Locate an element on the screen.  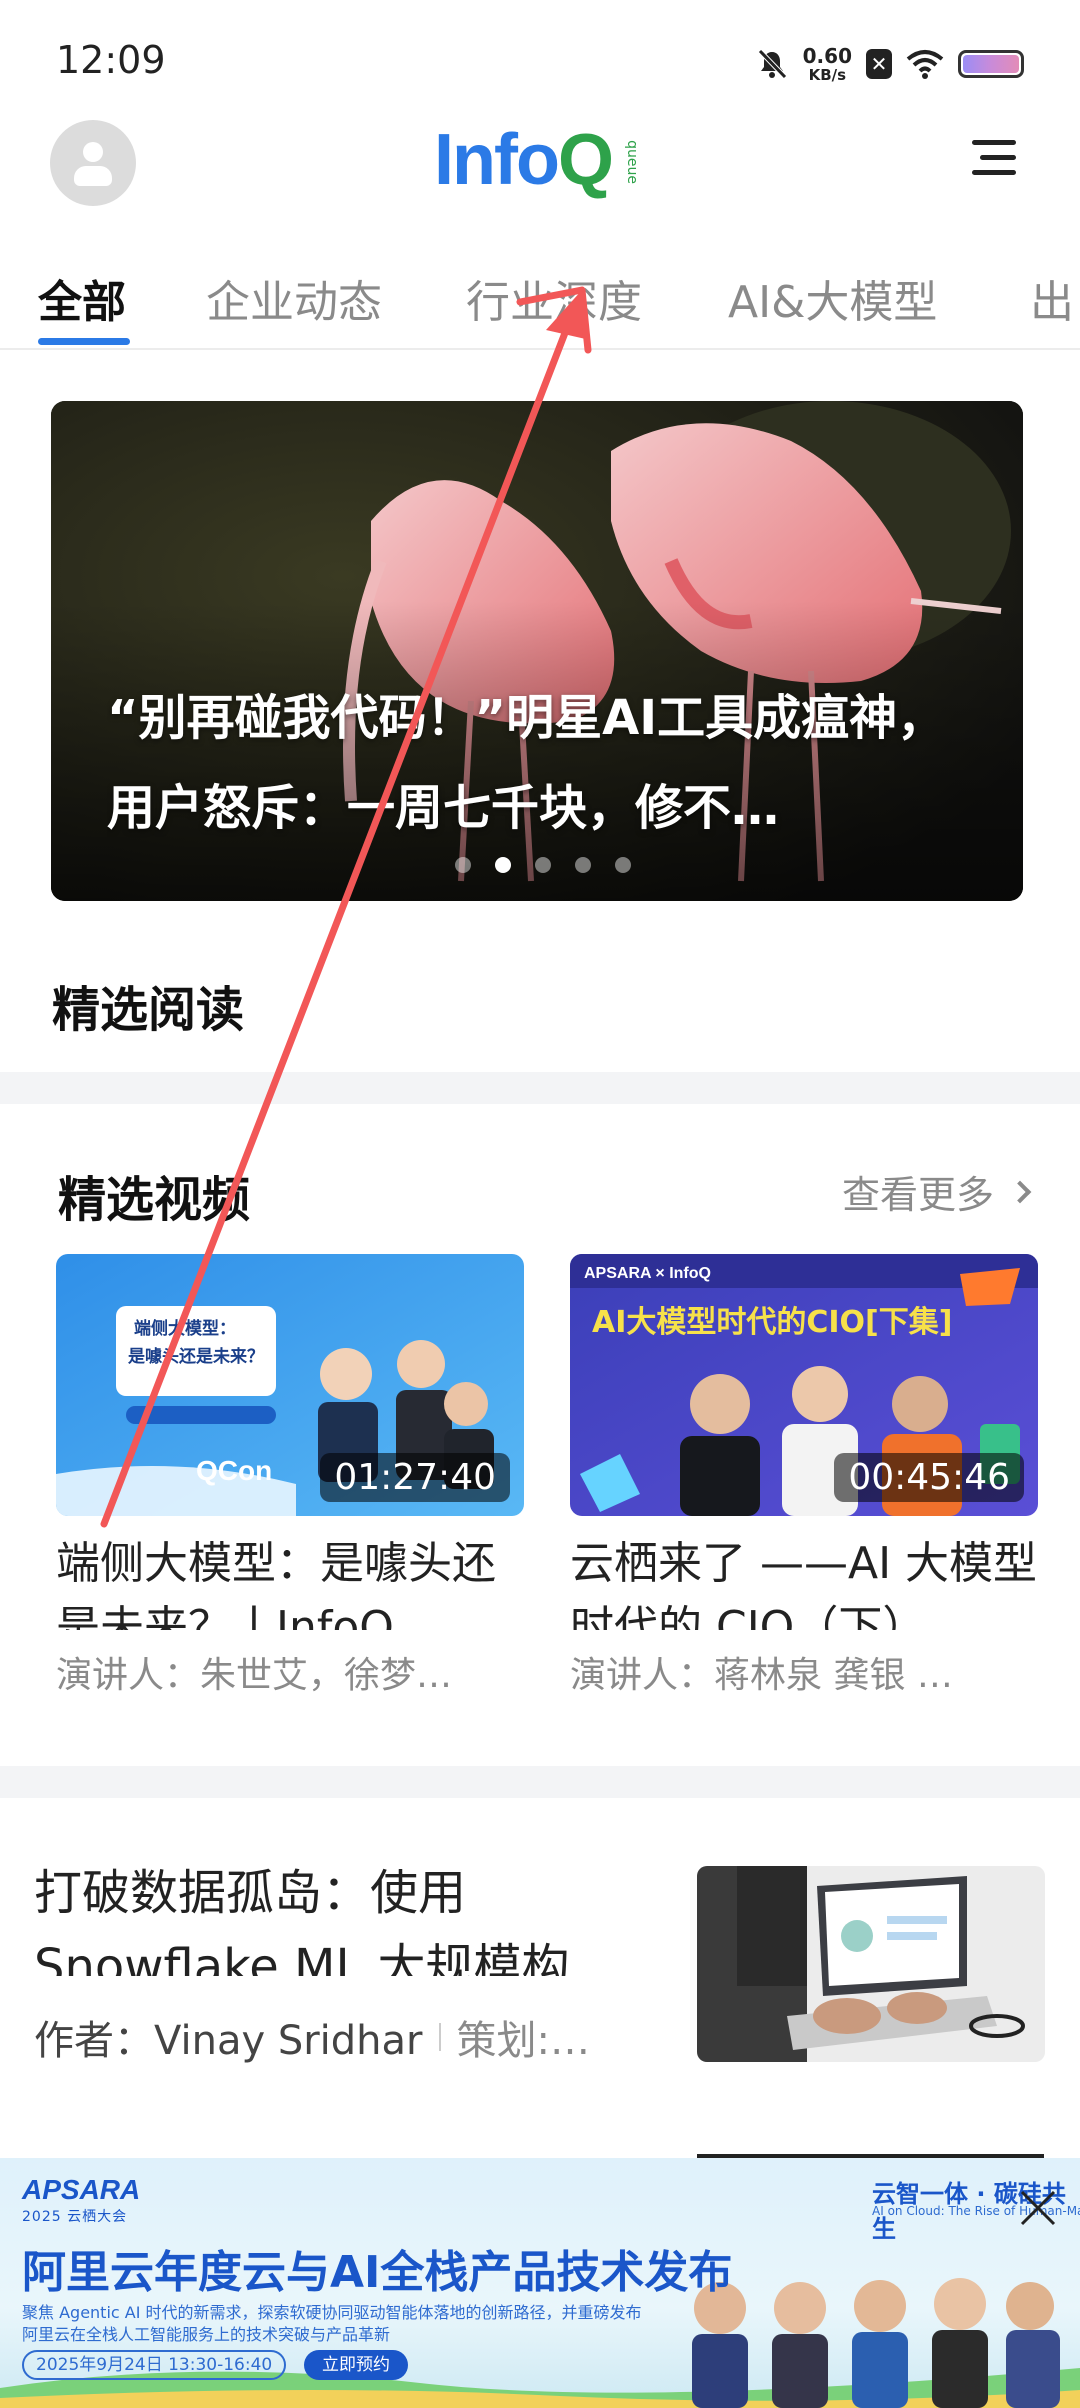
tab-more: 出 is located at coordinates (1052, 298).